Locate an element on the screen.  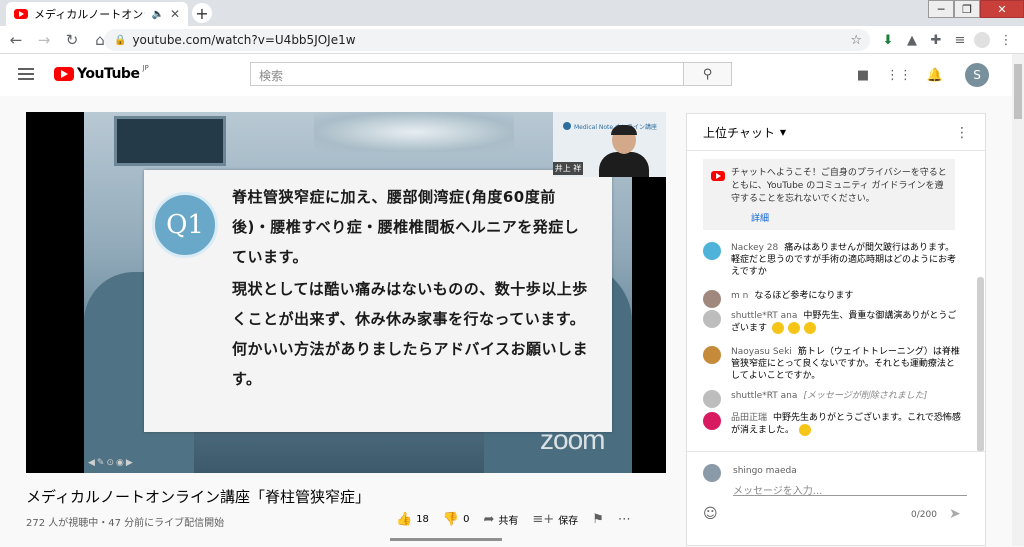
flag-icon: ⚑ is located at coordinates (598, 519).